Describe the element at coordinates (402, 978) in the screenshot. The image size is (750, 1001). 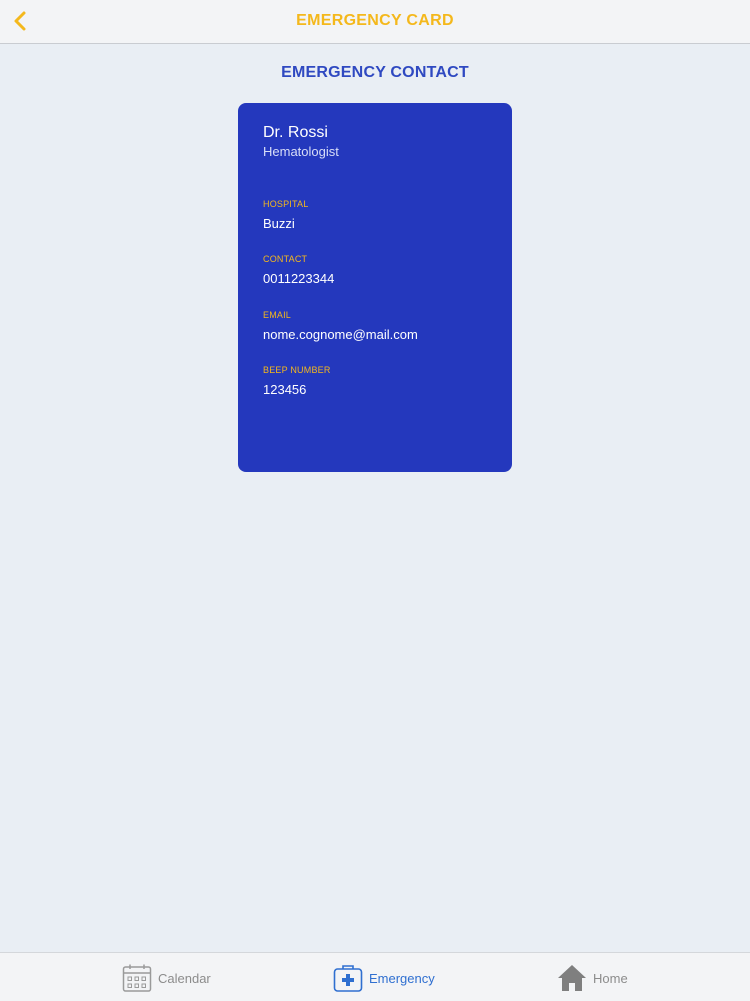
I see `tab-emergency-label: Emergency` at that location.